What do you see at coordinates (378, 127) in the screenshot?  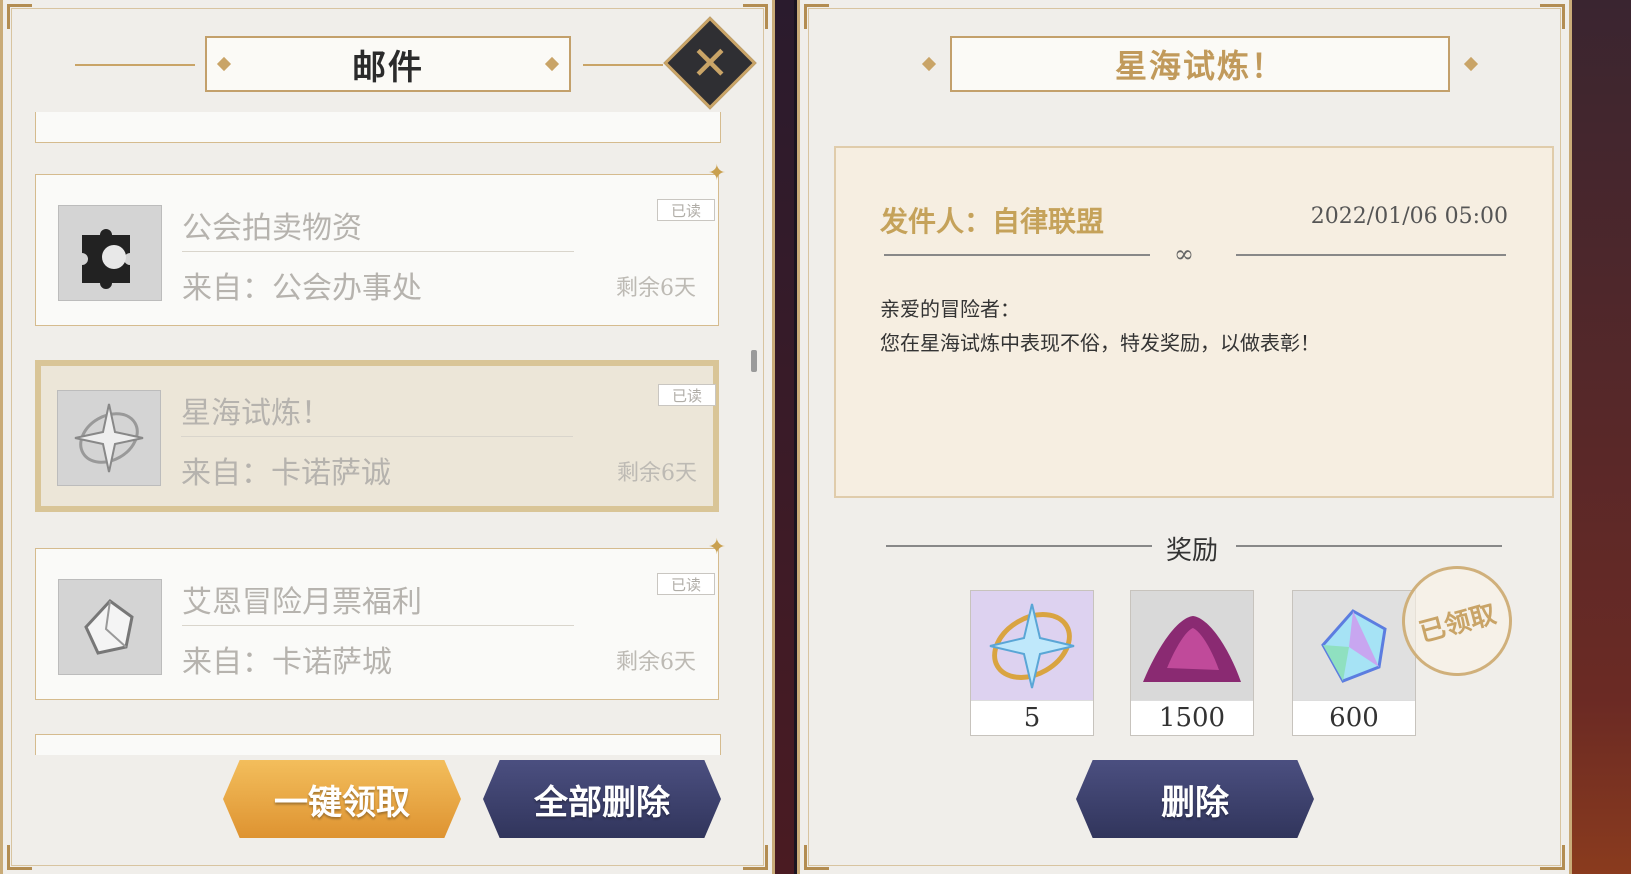 I see `list-top-edge` at bounding box center [378, 127].